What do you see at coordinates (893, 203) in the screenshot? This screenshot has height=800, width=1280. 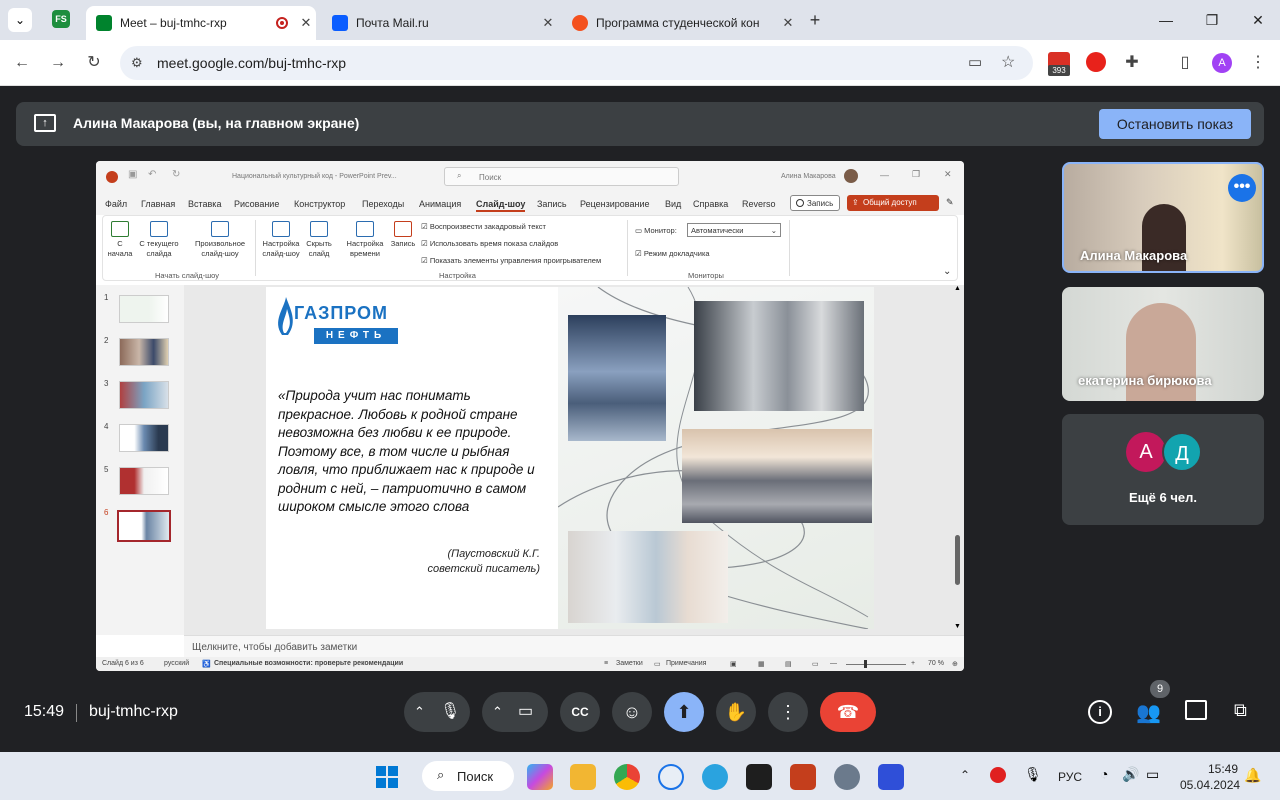 I see `ppt-share-button: ⇪ Общий доступ` at bounding box center [893, 203].